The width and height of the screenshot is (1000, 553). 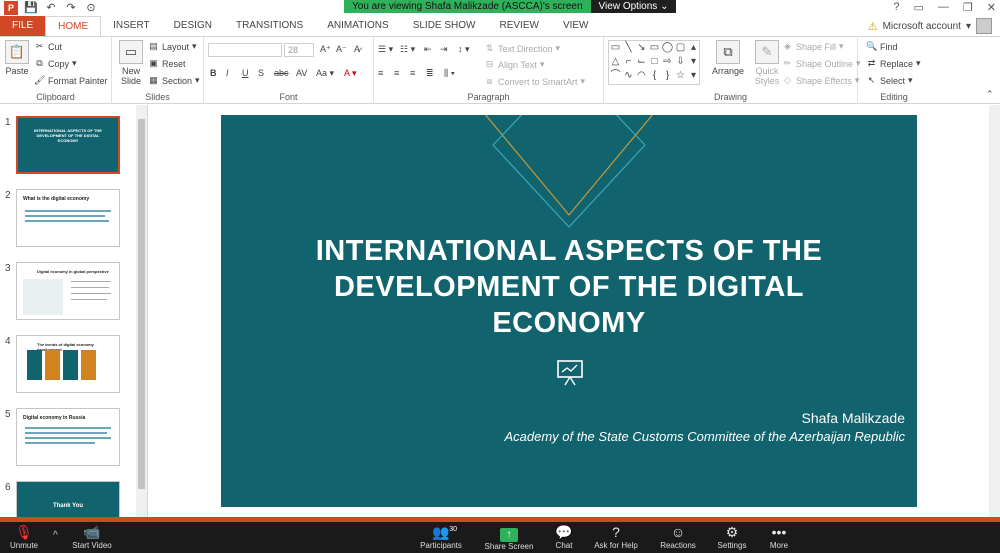 What do you see at coordinates (71, 80) in the screenshot?
I see `format-painter-button: 🖌 Format Painter` at bounding box center [71, 80].